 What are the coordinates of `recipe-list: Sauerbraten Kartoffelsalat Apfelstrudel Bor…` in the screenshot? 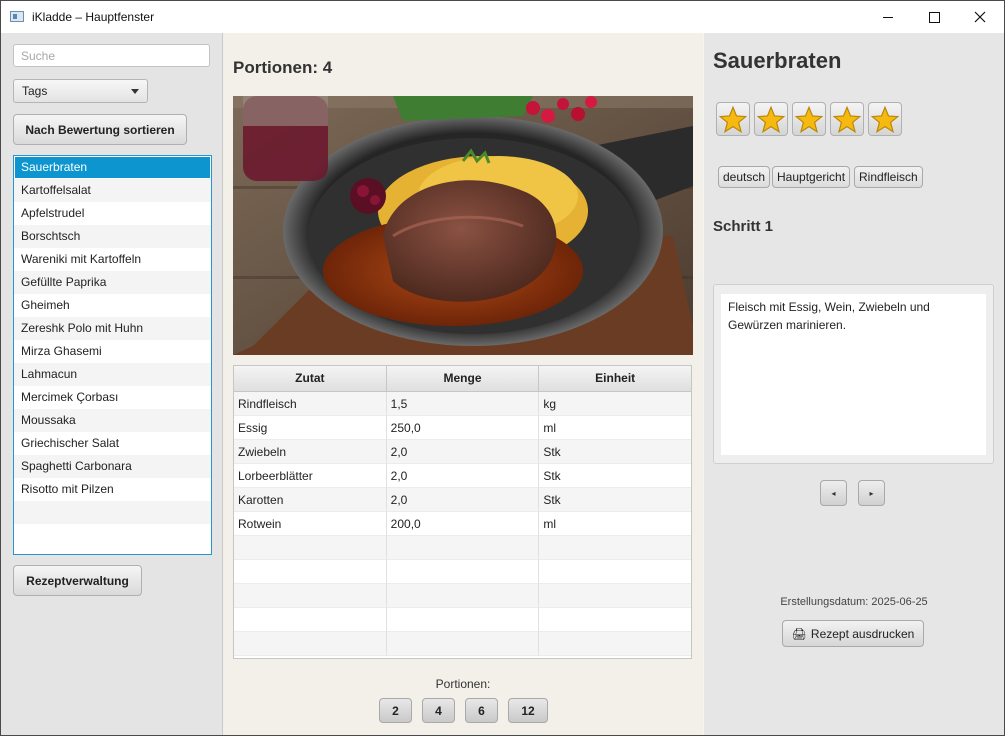 It's located at (112, 355).